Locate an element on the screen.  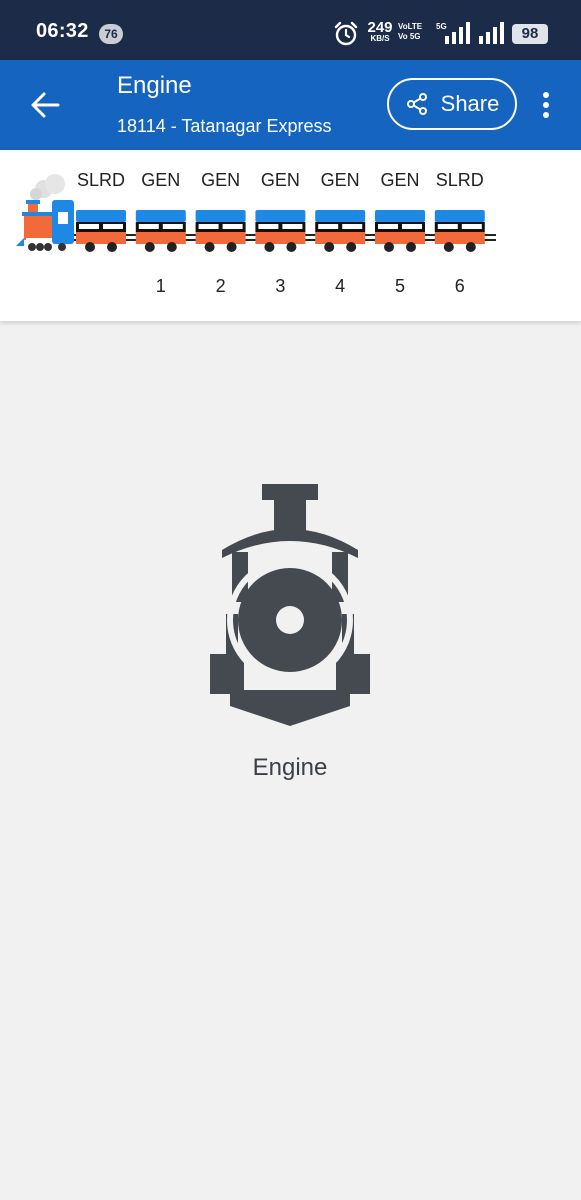
volte-indicator: VoLTE Vo 5G is located at coordinates (410, 32).